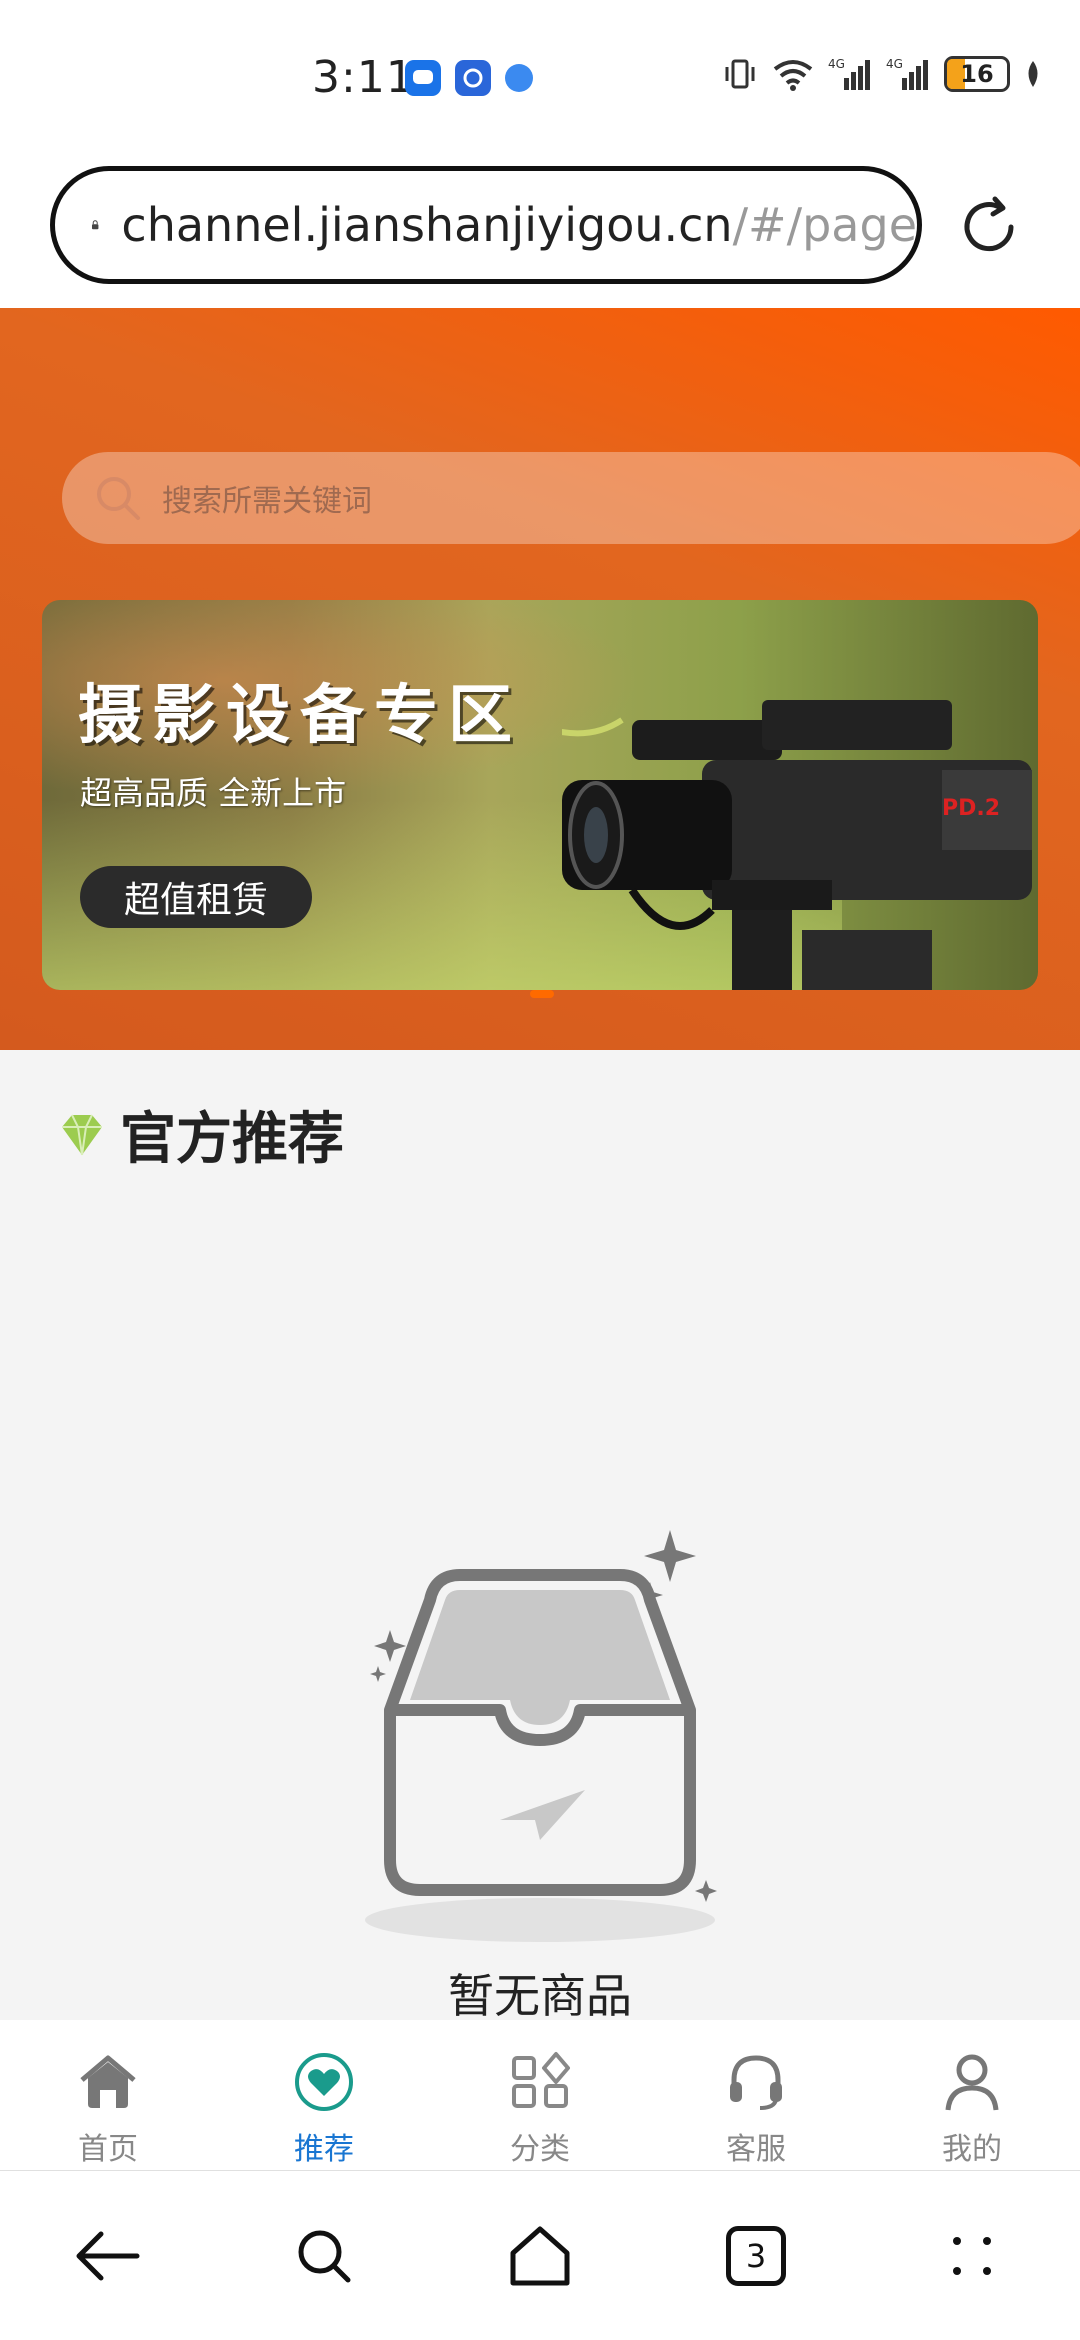 This screenshot has height=2340, width=1080. I want to click on url-text: channel.jianshanjiyigou.cn/#/page, so click(519, 225).